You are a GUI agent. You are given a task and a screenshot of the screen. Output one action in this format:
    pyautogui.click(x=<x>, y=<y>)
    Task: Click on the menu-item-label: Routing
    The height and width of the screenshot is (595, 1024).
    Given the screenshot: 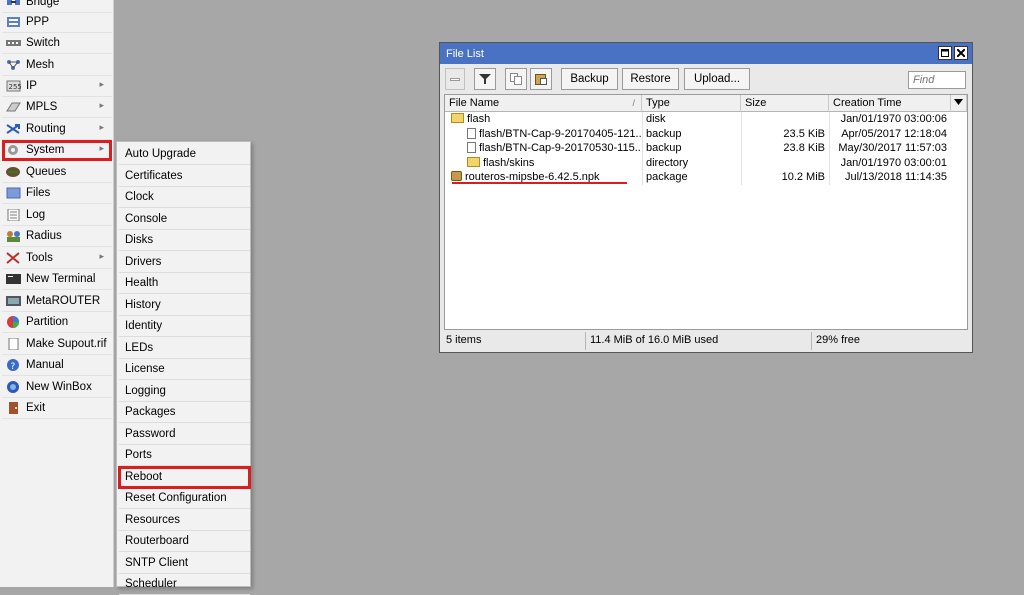 What is the action you would take?
    pyautogui.click(x=46, y=129)
    